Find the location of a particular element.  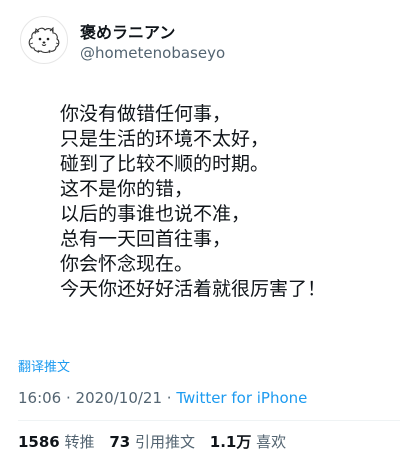

quotes-label: 引用推文 is located at coordinates (164, 442).